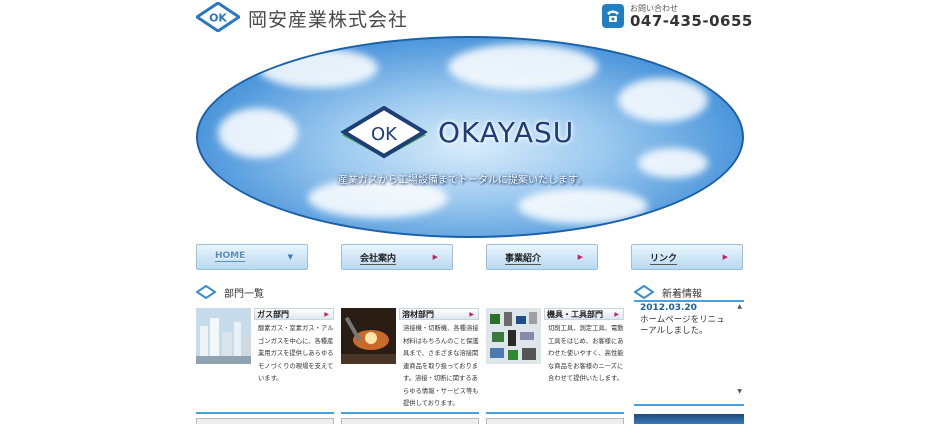 This screenshot has height=424, width=943. I want to click on tools-department-link: 機具・工具部門 ▶, so click(584, 314).